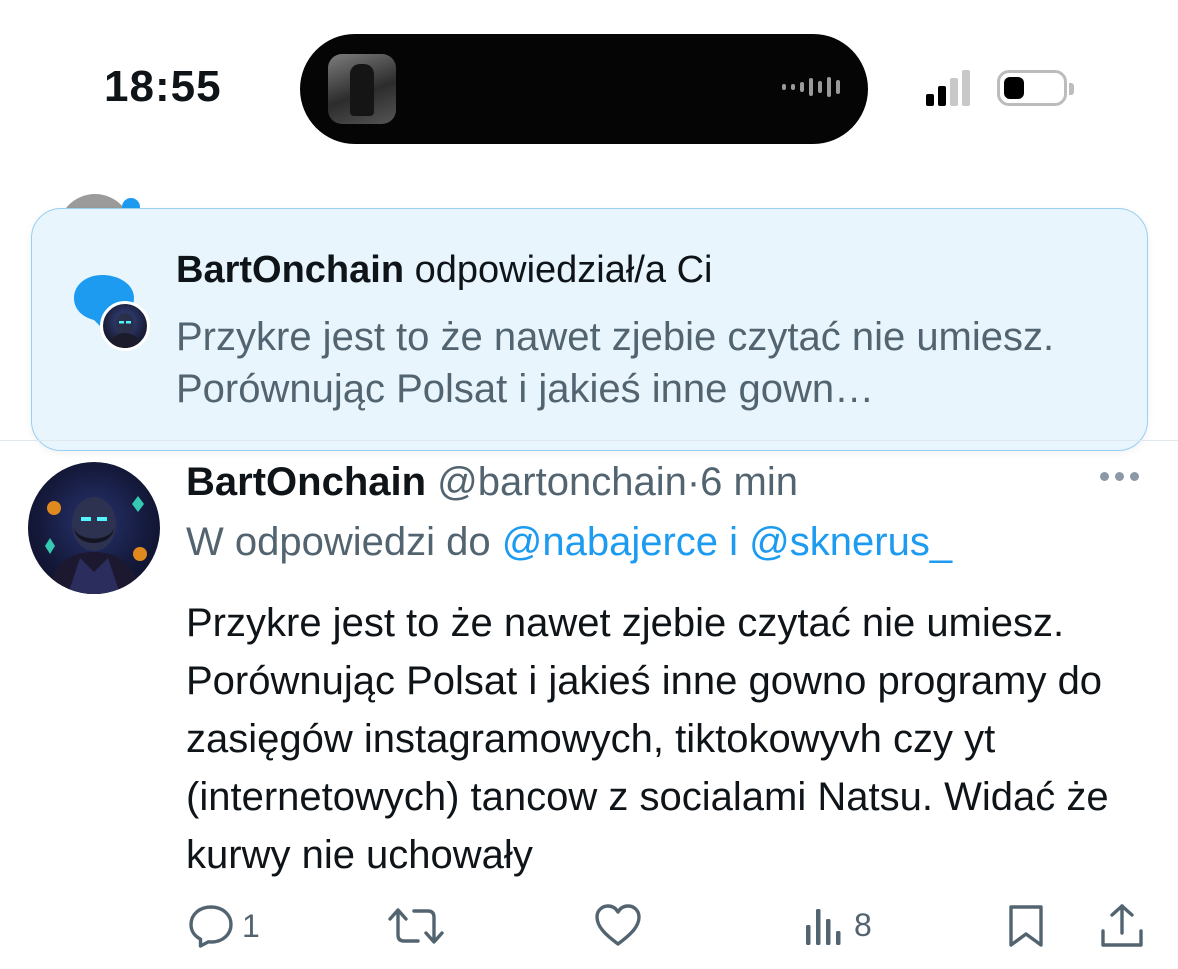 The width and height of the screenshot is (1178, 969). I want to click on mention-joiner: i, so click(734, 542).